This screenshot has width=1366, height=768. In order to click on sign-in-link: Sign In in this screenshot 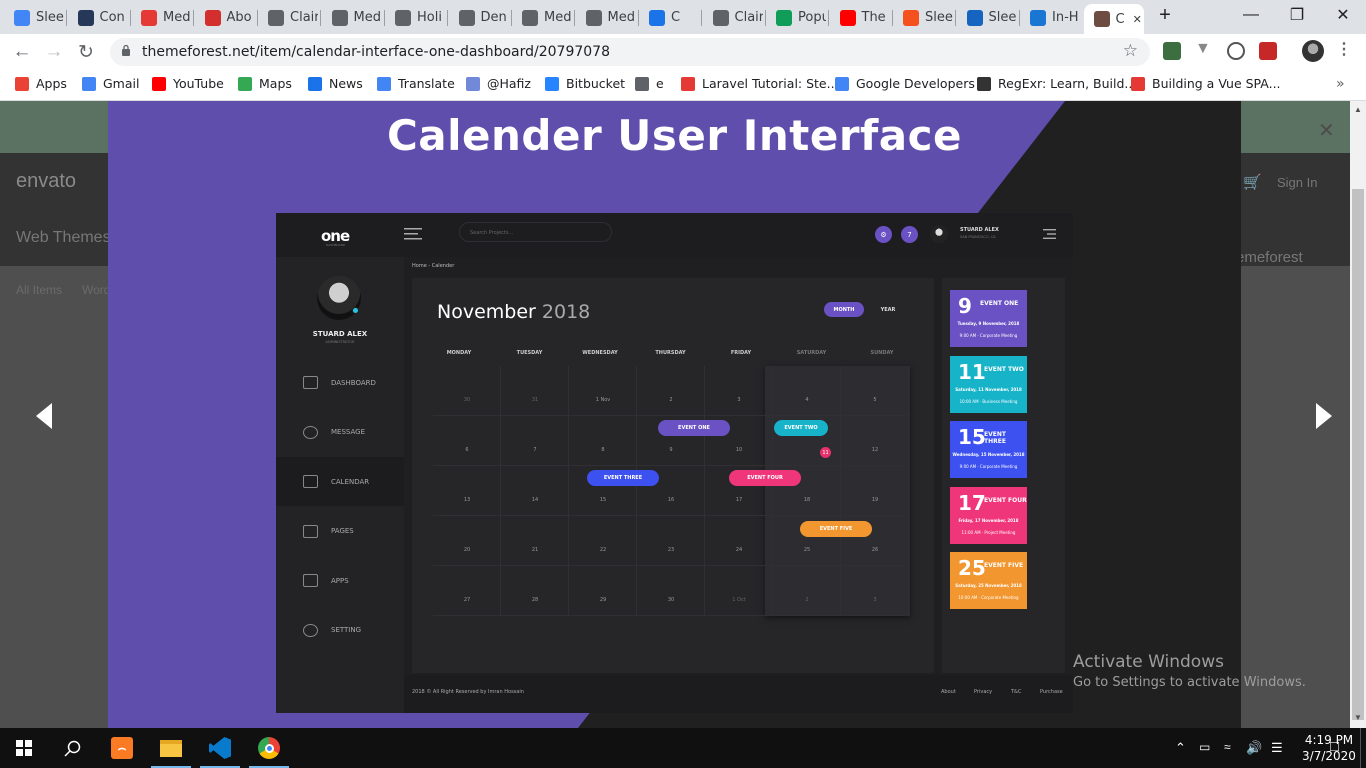, I will do `click(1297, 182)`.